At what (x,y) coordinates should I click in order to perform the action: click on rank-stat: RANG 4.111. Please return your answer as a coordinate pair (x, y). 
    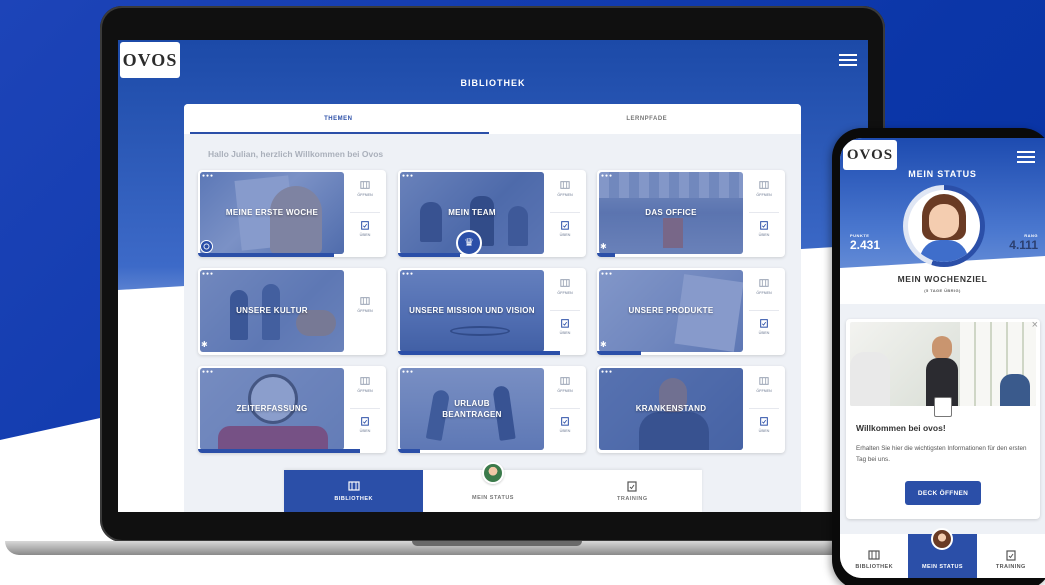
    Looking at the image, I should click on (1023, 242).